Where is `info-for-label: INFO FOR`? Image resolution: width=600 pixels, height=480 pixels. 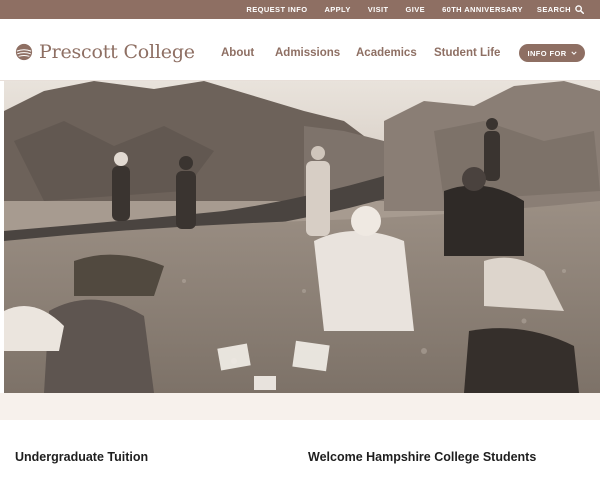 info-for-label: INFO FOR is located at coordinates (547, 53).